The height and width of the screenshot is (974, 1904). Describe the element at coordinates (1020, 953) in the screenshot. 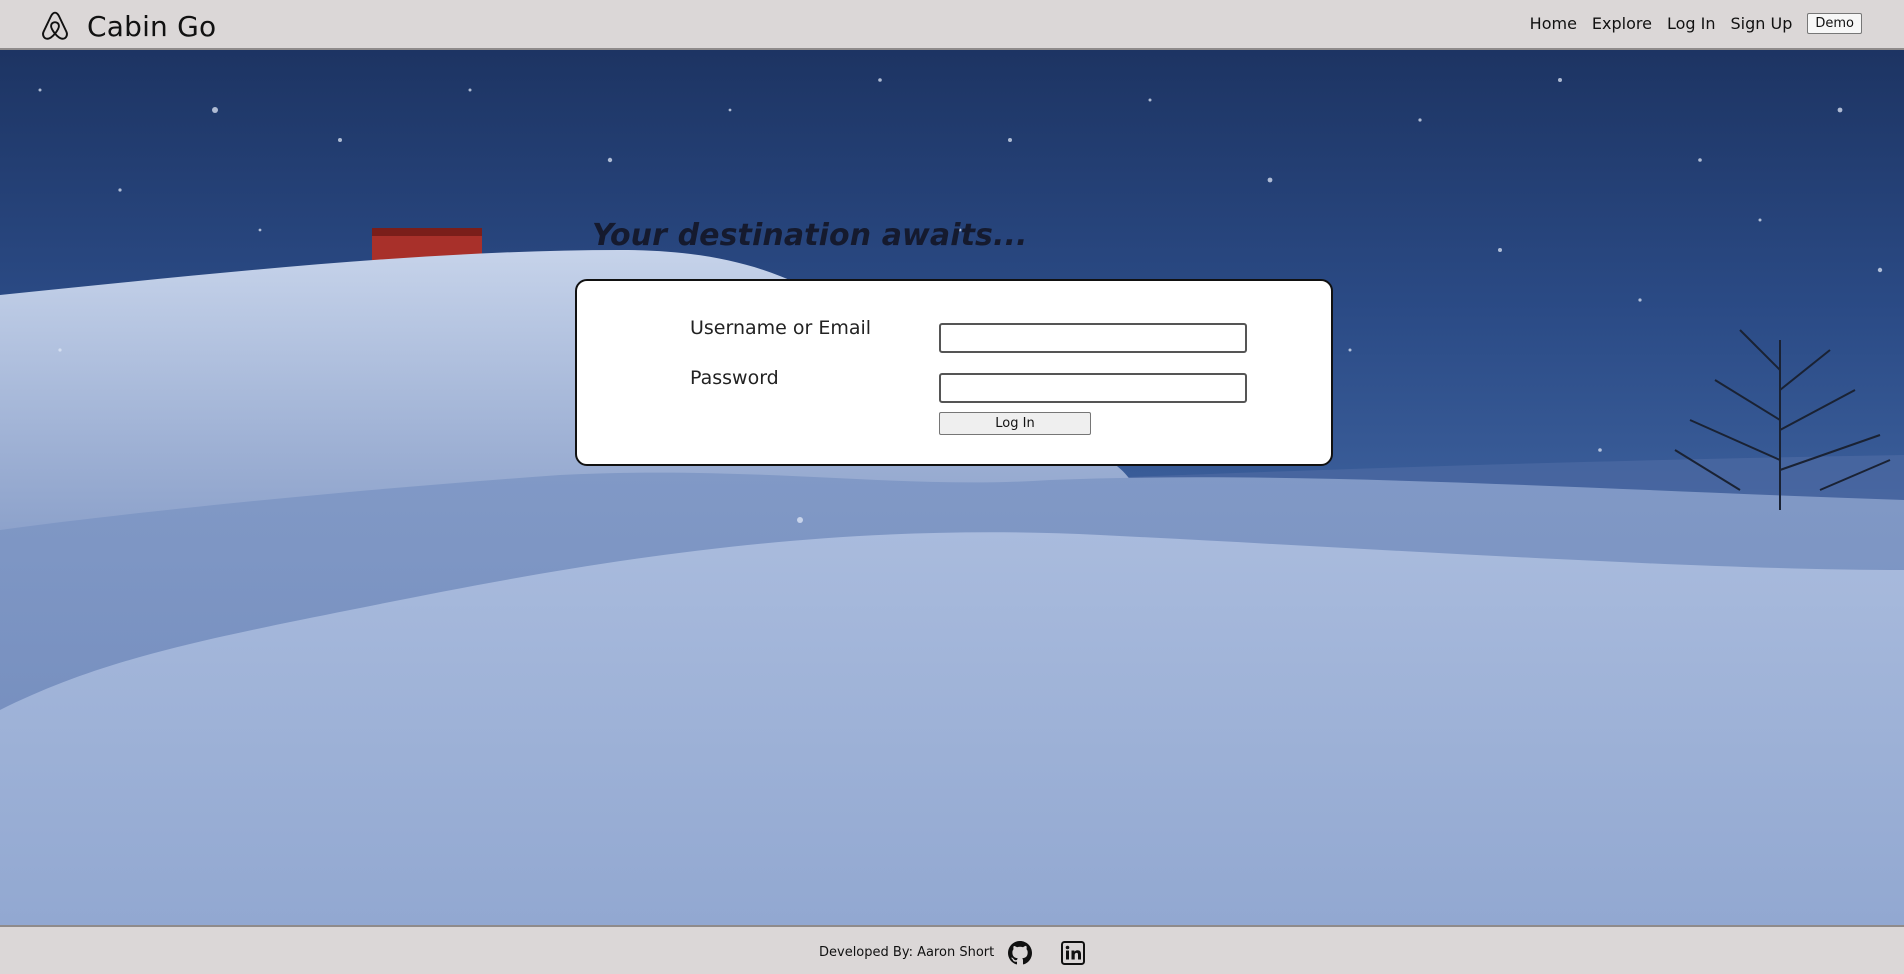

I see `github-icon` at that location.